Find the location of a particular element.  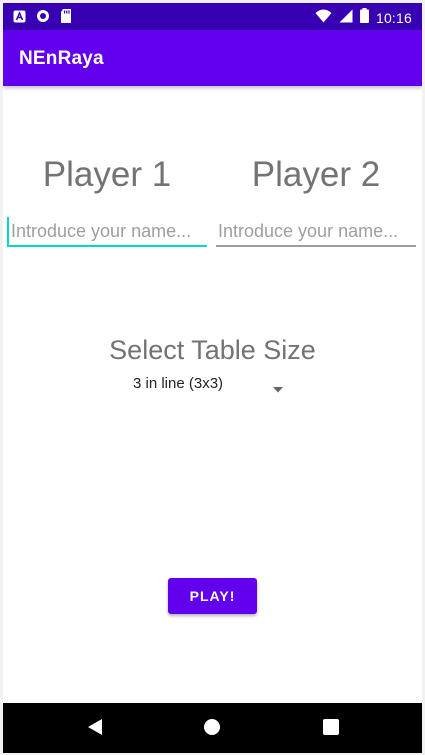

table-size-spinner: 3 in line (3x3) is located at coordinates (210, 383).